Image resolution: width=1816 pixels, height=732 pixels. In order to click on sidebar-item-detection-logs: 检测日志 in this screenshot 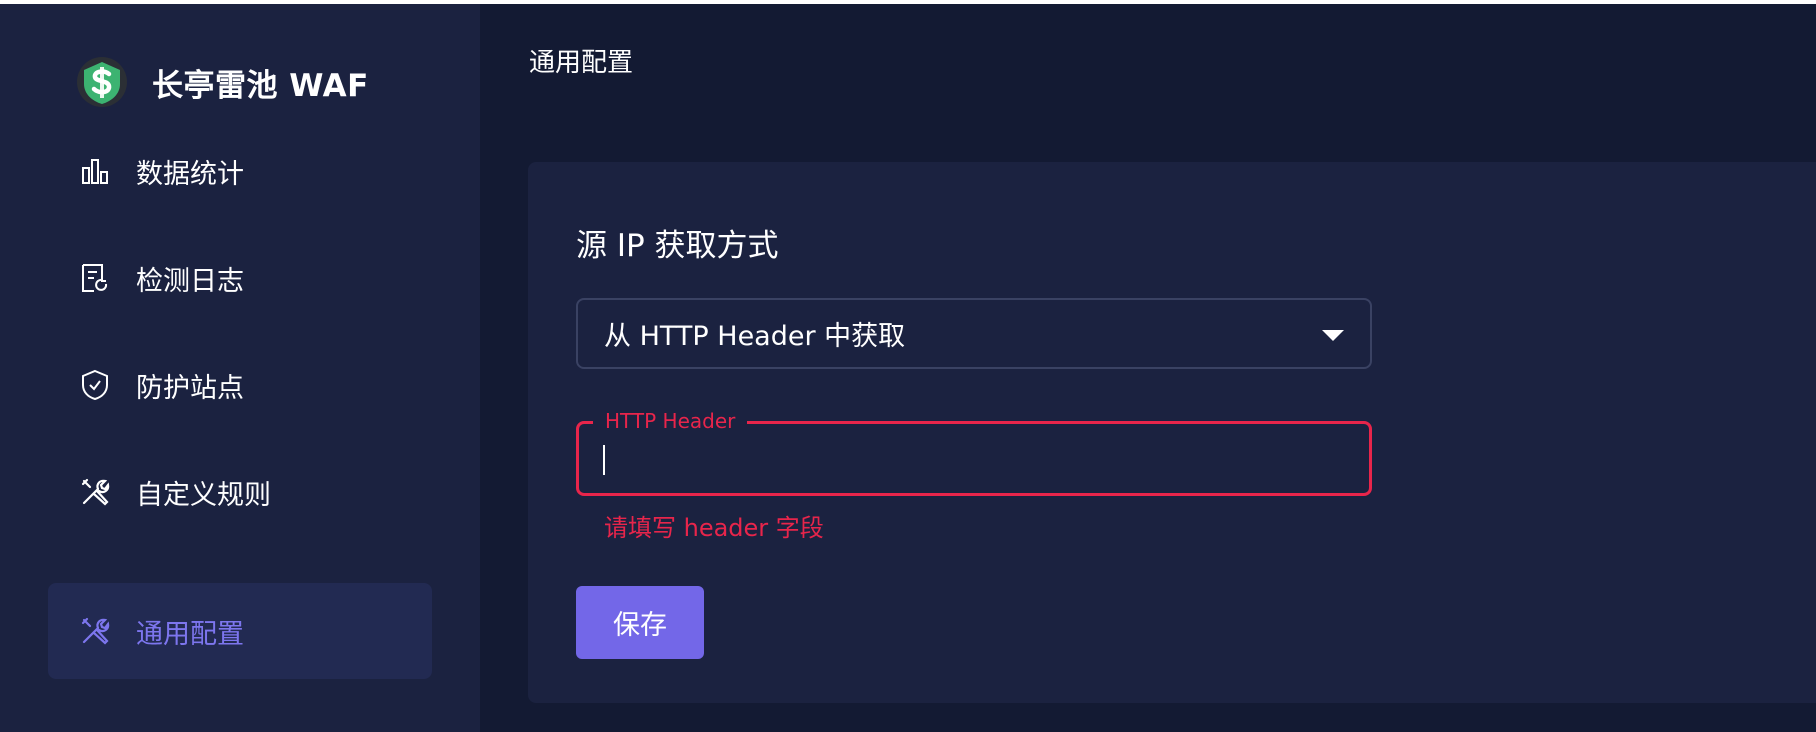, I will do `click(240, 278)`.